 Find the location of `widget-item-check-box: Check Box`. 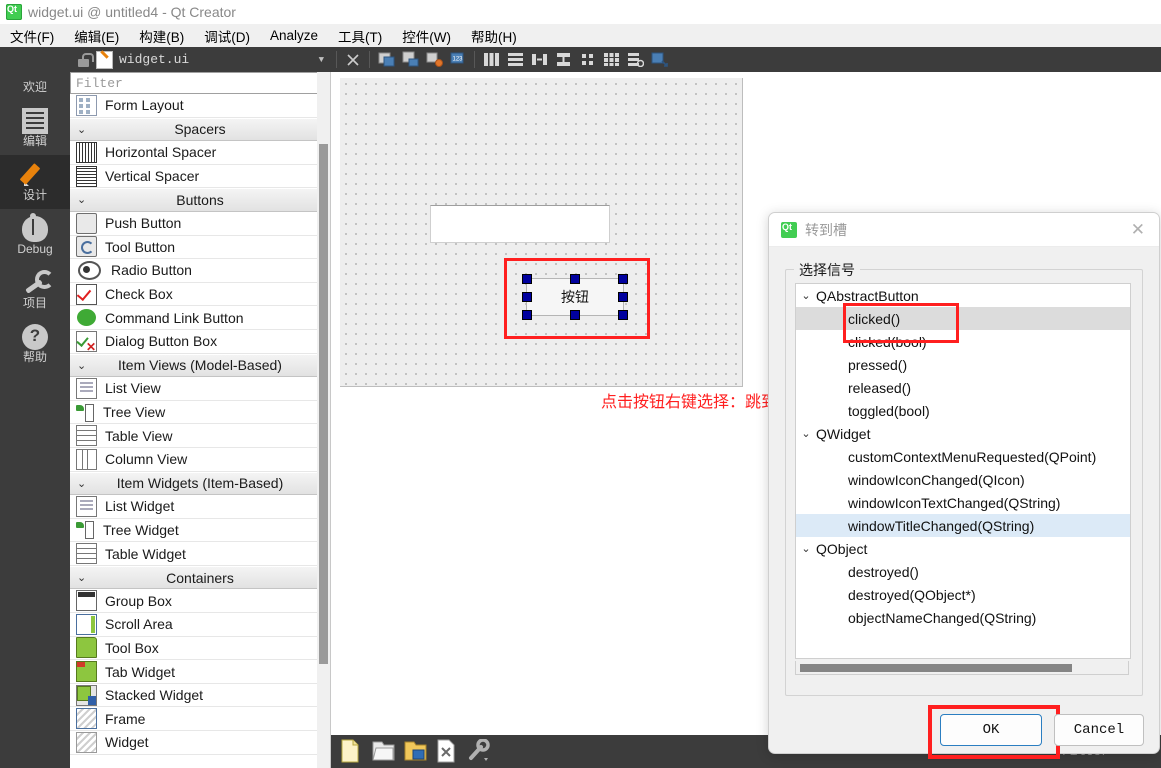

widget-item-check-box: Check Box is located at coordinates (200, 295).